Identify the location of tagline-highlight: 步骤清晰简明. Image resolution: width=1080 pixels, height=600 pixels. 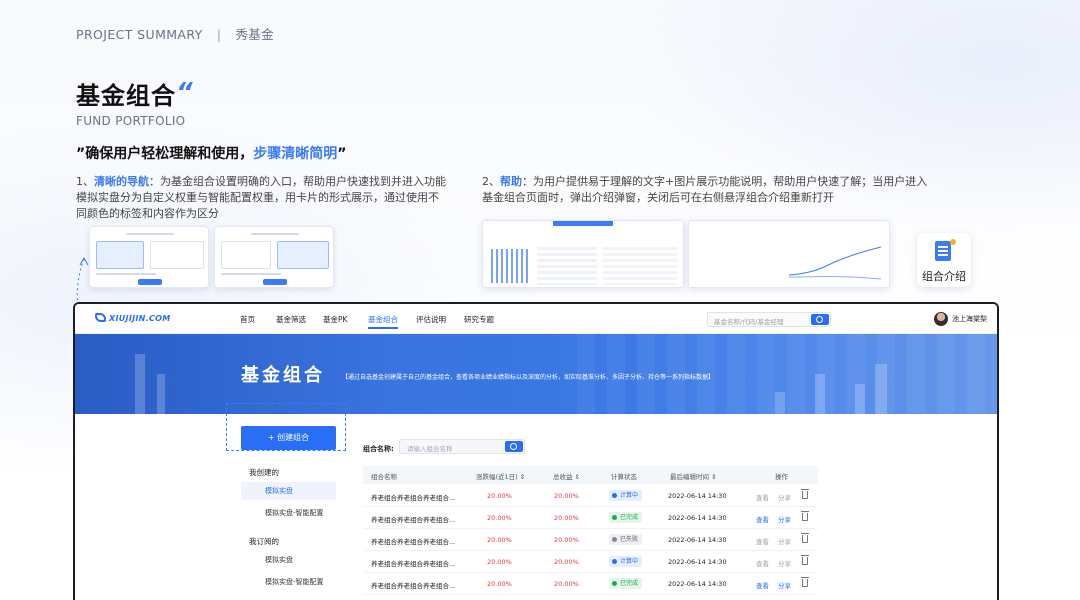
(295, 154).